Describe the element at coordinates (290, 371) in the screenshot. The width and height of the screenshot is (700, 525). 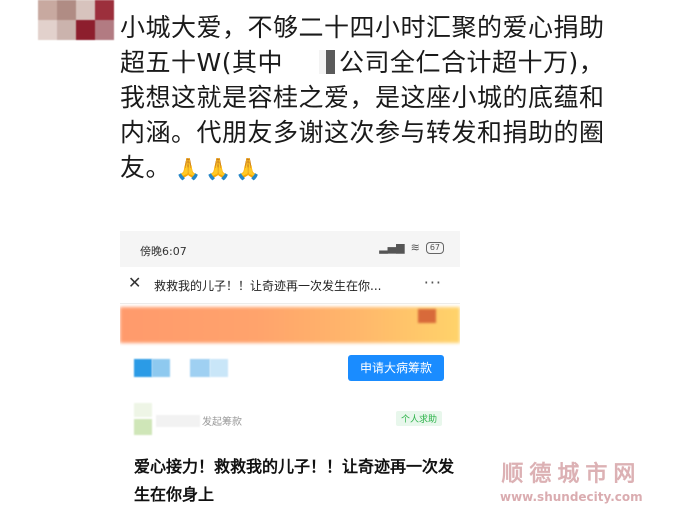
I see `fundraiser-header: 申请大病筹款` at that location.